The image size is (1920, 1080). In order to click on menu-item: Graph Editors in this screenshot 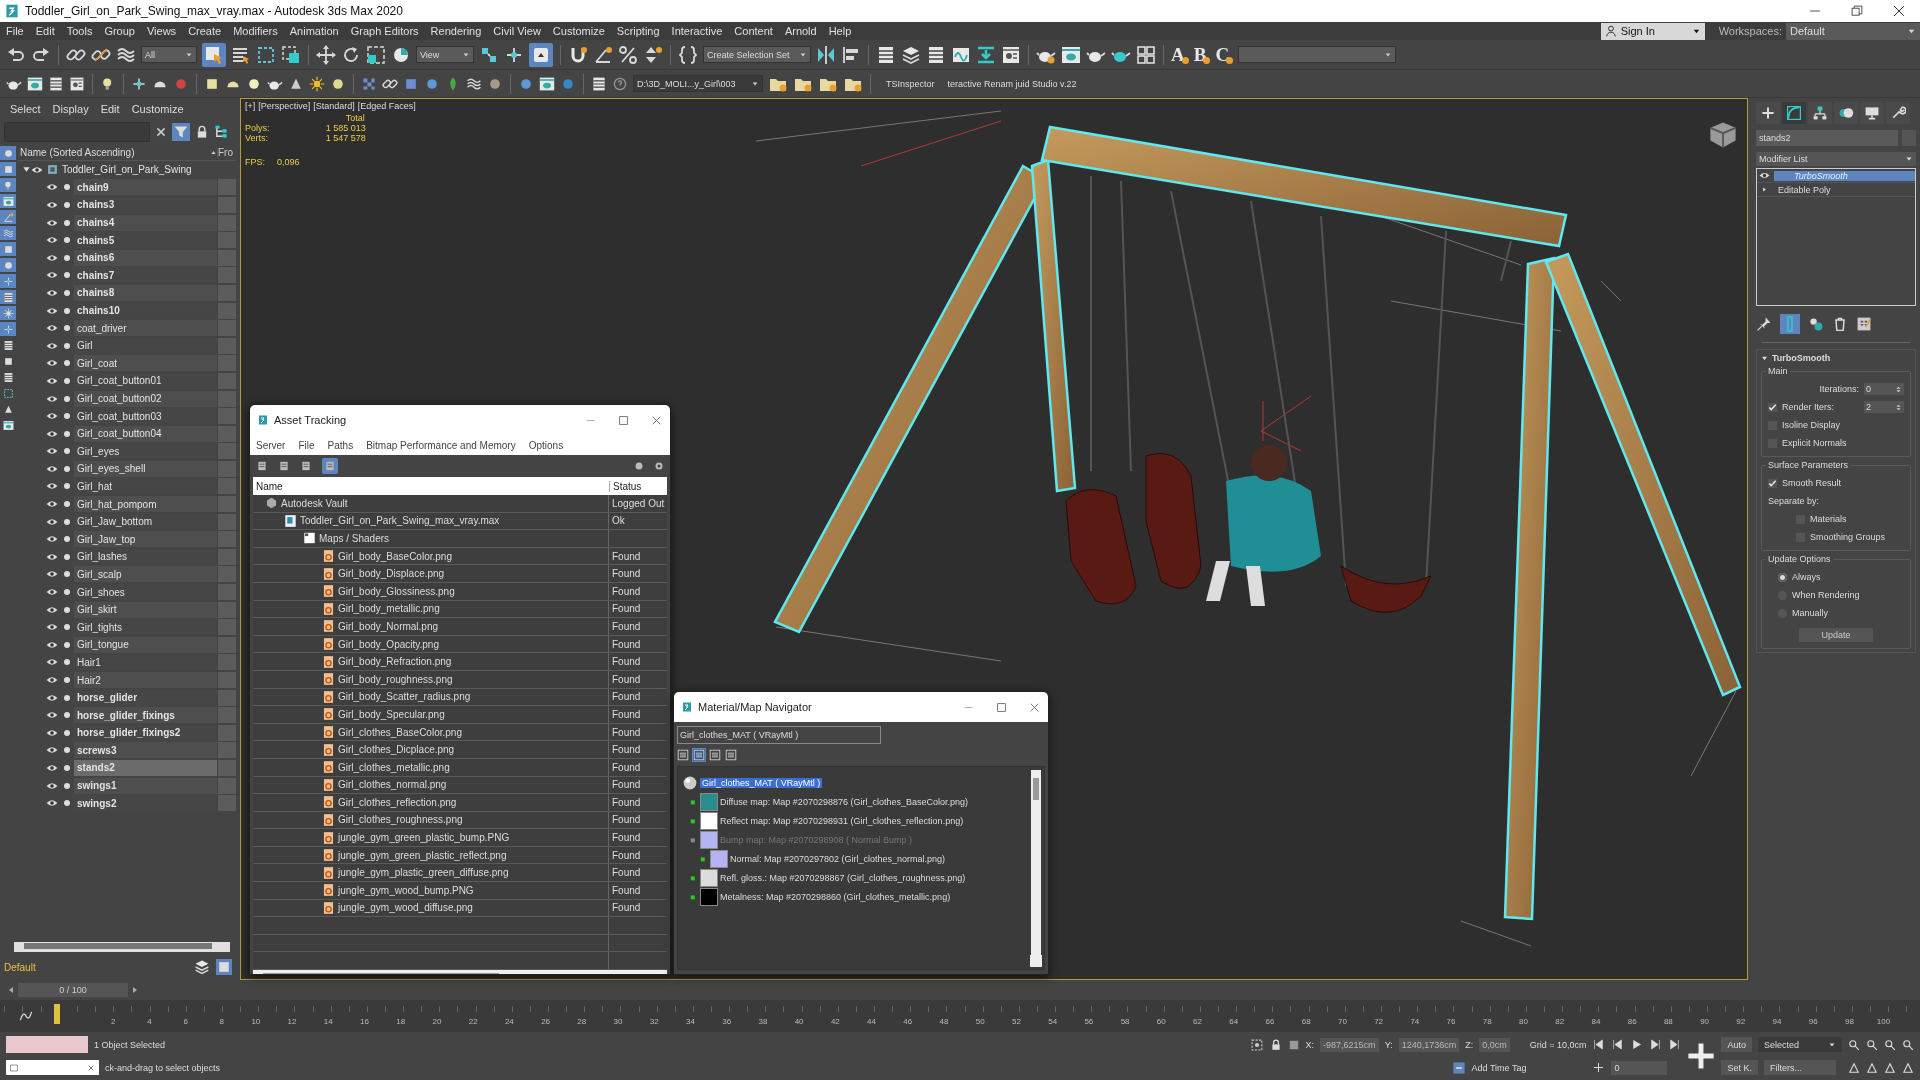, I will do `click(384, 31)`.